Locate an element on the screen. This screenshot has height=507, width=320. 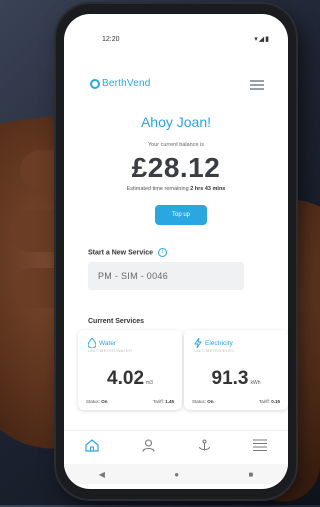
water-card-label: Water is located at coordinates (108, 343).